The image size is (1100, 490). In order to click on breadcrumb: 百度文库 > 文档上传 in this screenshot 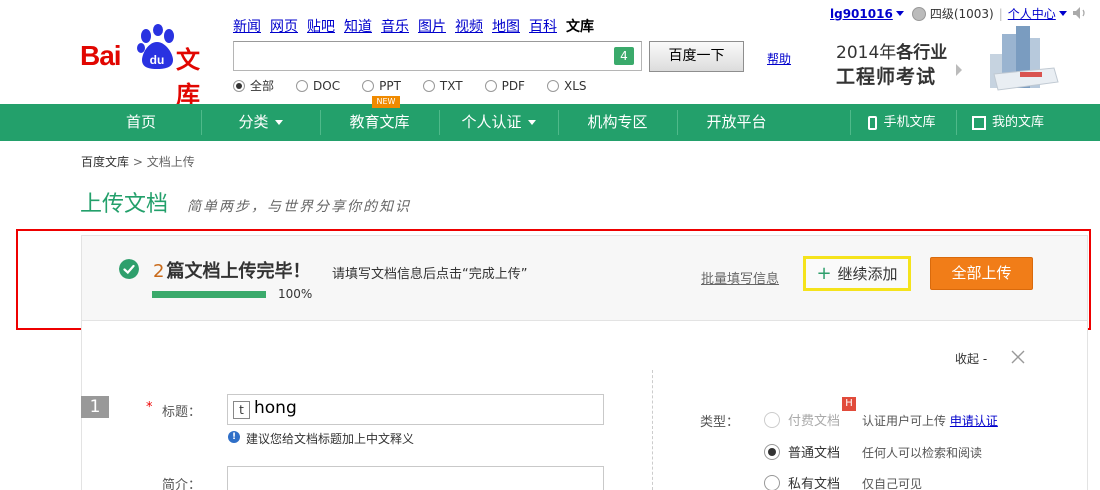, I will do `click(138, 161)`.